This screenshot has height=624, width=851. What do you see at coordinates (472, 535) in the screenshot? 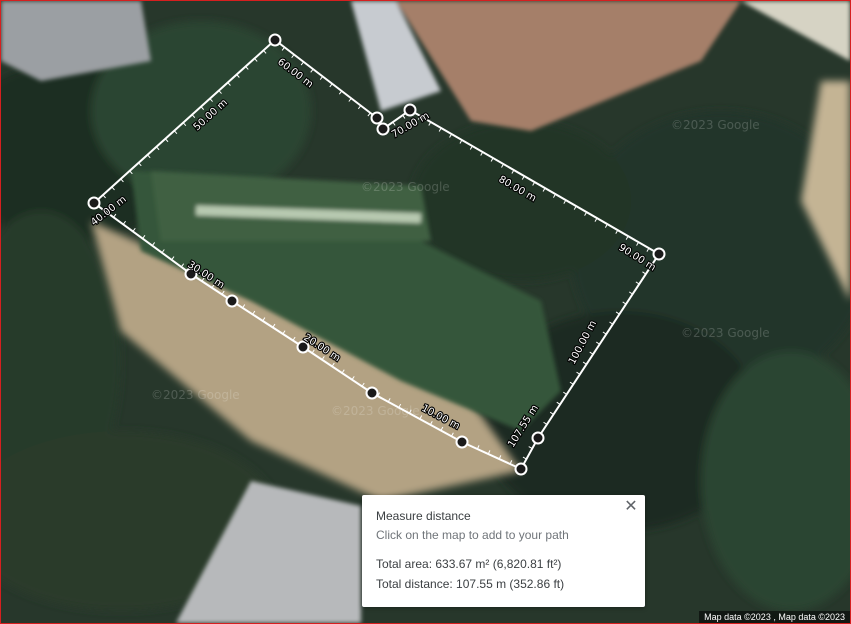
I see `measure-hint: Click on the map to add to your path` at bounding box center [472, 535].